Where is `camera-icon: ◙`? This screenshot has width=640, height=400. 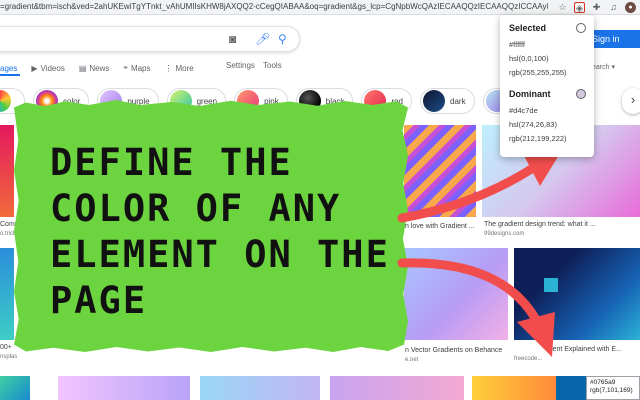 camera-icon: ◙ is located at coordinates (232, 39).